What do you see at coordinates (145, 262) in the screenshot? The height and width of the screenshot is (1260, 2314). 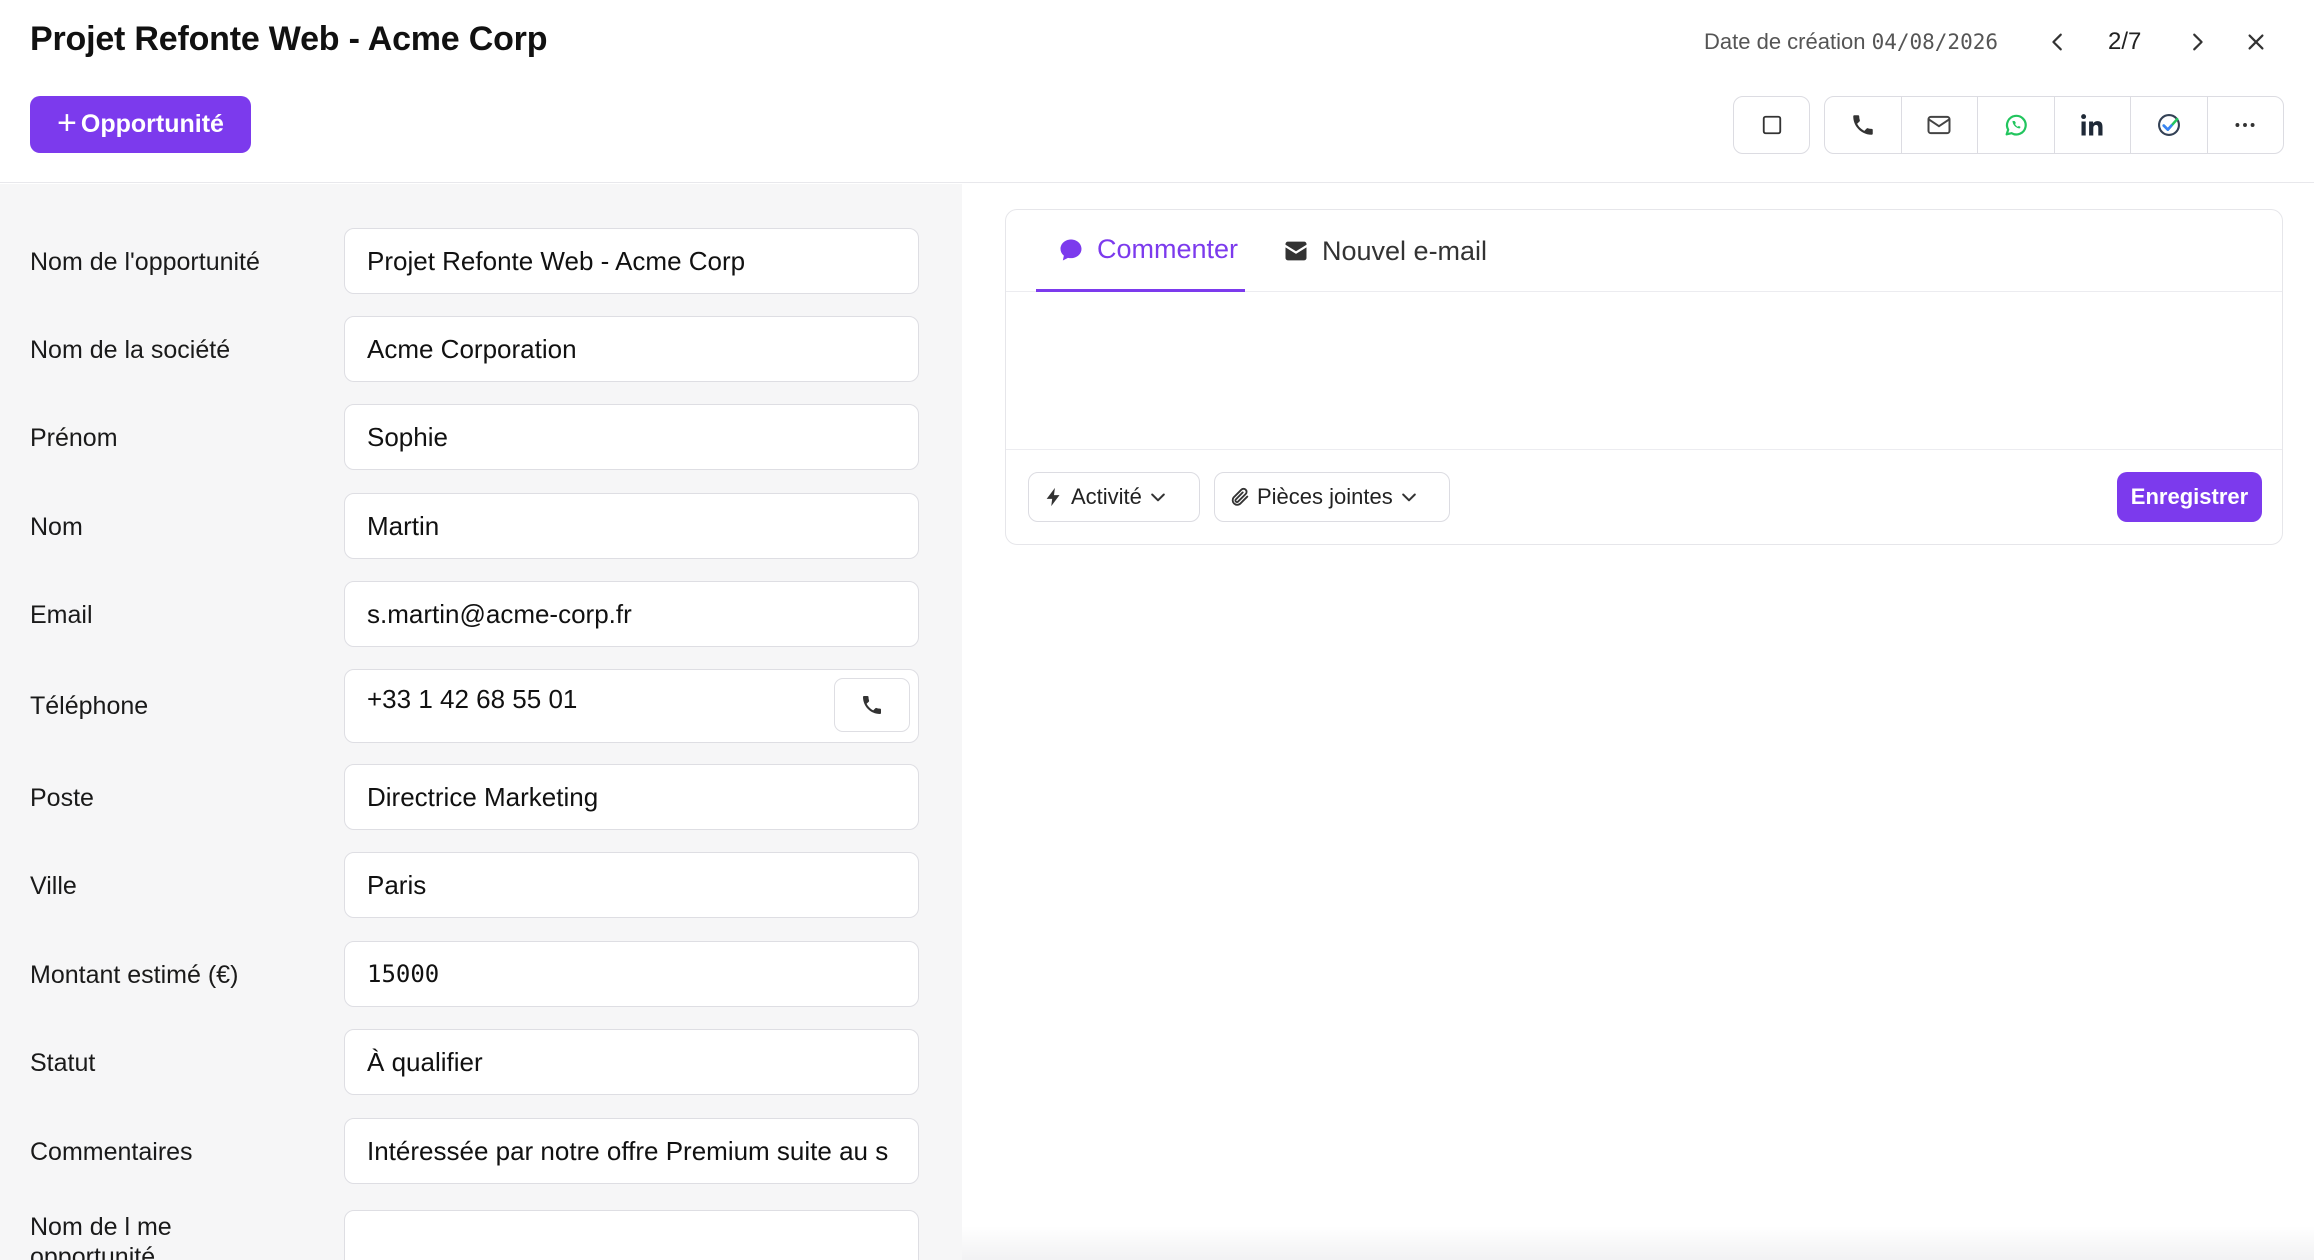 I see `field-label: Nom de l'opportunité` at bounding box center [145, 262].